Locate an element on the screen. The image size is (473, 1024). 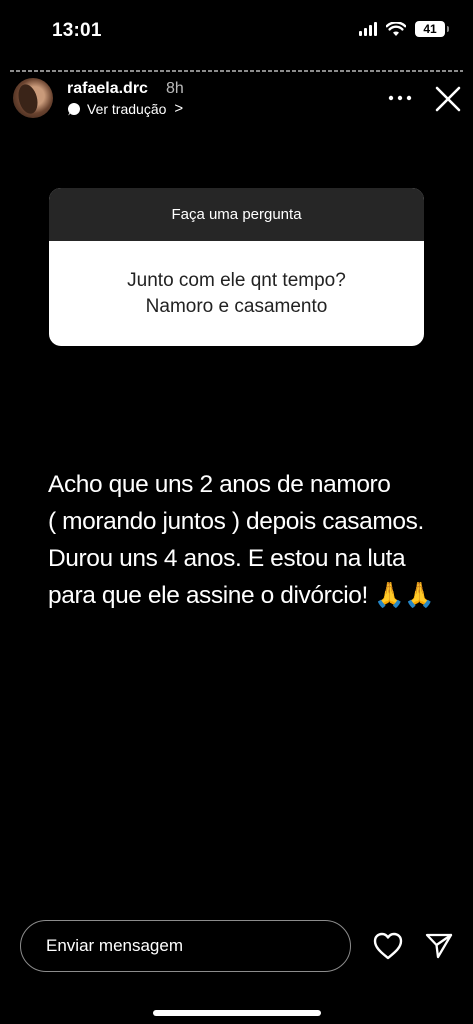
answer-line: Acho que uns 2 anos de namoro is located at coordinates (219, 484).